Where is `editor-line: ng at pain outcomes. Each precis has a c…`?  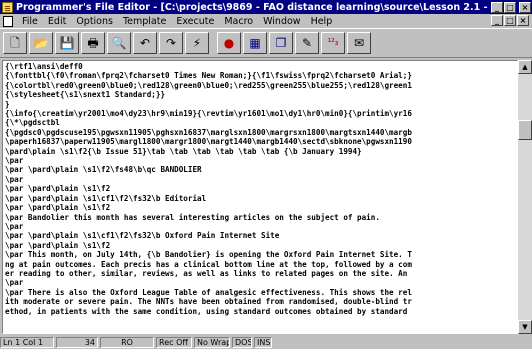
editor-line: ng at pain outcomes. Each precis has a c… is located at coordinates (208, 264).